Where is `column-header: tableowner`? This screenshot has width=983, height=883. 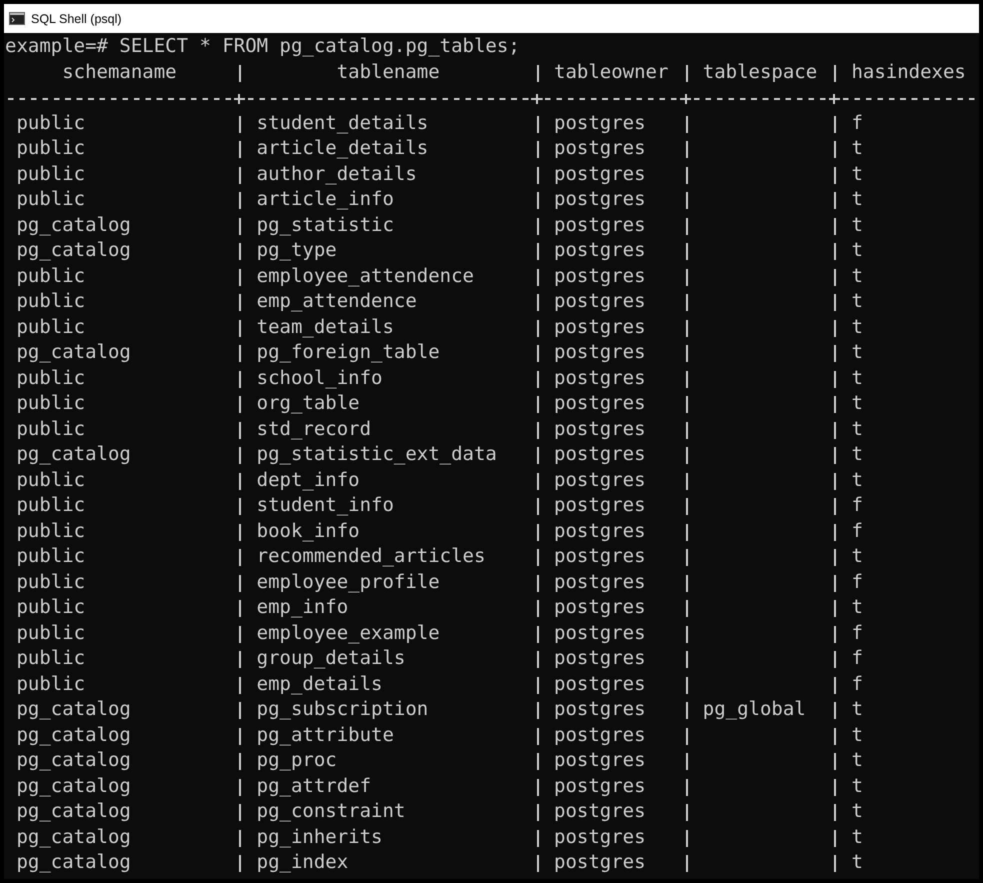 column-header: tableowner is located at coordinates (611, 71).